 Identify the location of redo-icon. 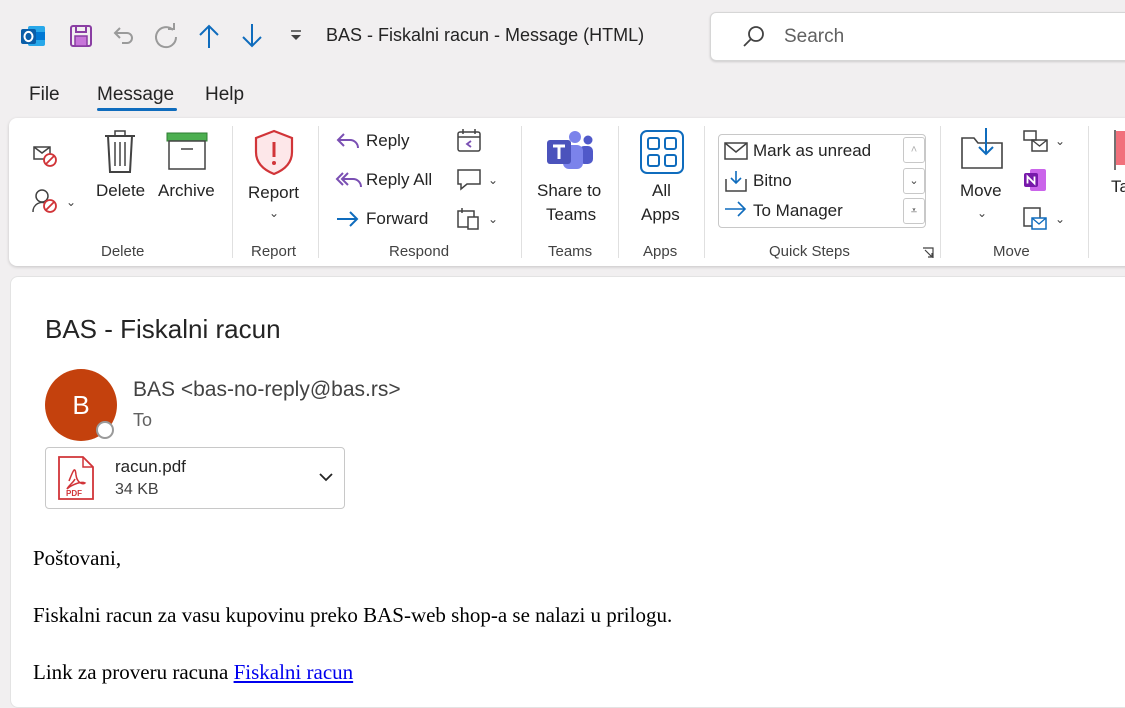
(166, 36).